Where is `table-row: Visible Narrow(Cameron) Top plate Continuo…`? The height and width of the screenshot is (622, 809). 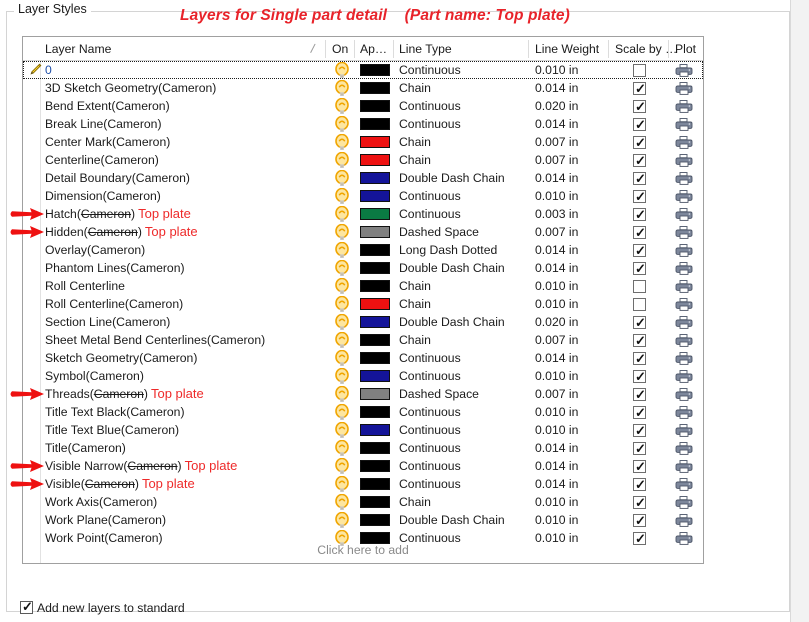
table-row: Visible Narrow(Cameron) Top plate Continuo… is located at coordinates (363, 466).